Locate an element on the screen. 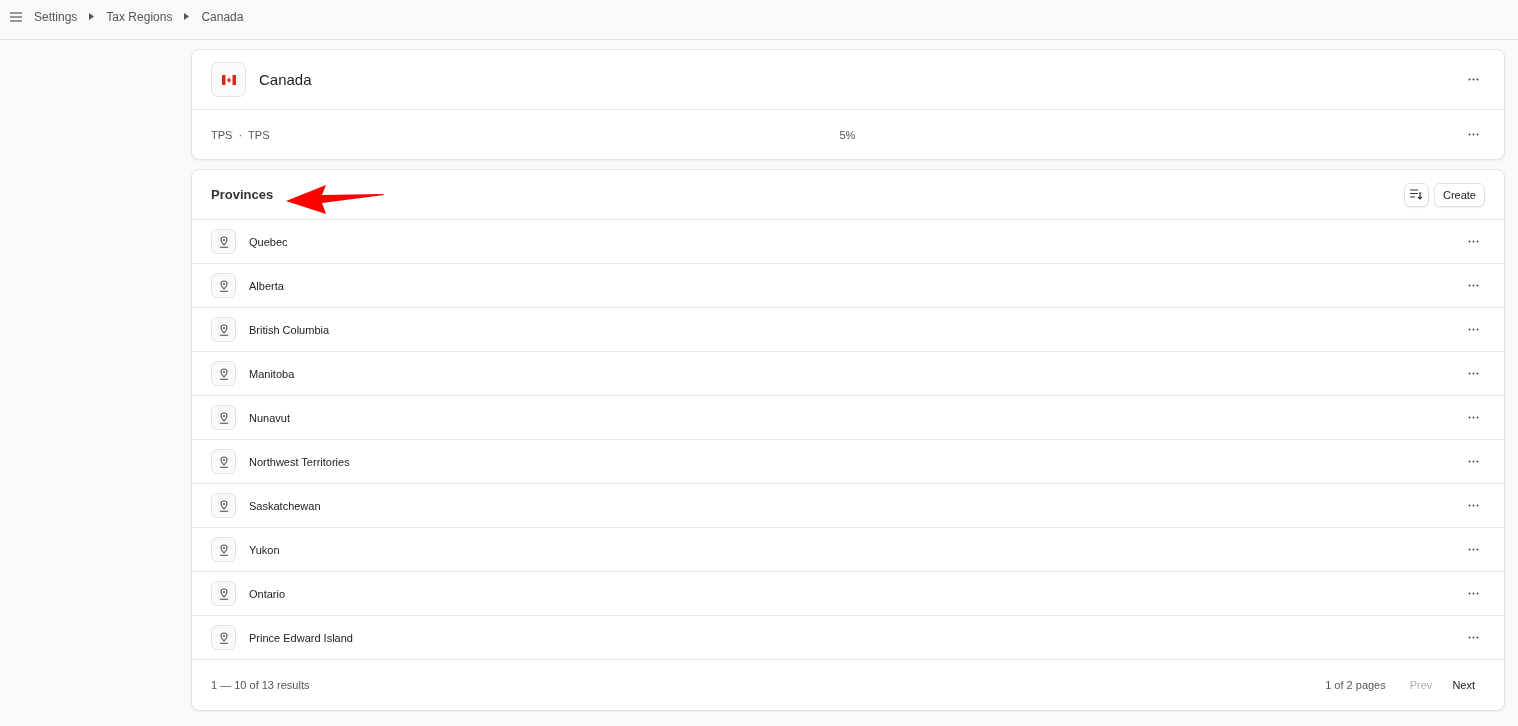  province-link: Northwest Territories is located at coordinates (855, 461).